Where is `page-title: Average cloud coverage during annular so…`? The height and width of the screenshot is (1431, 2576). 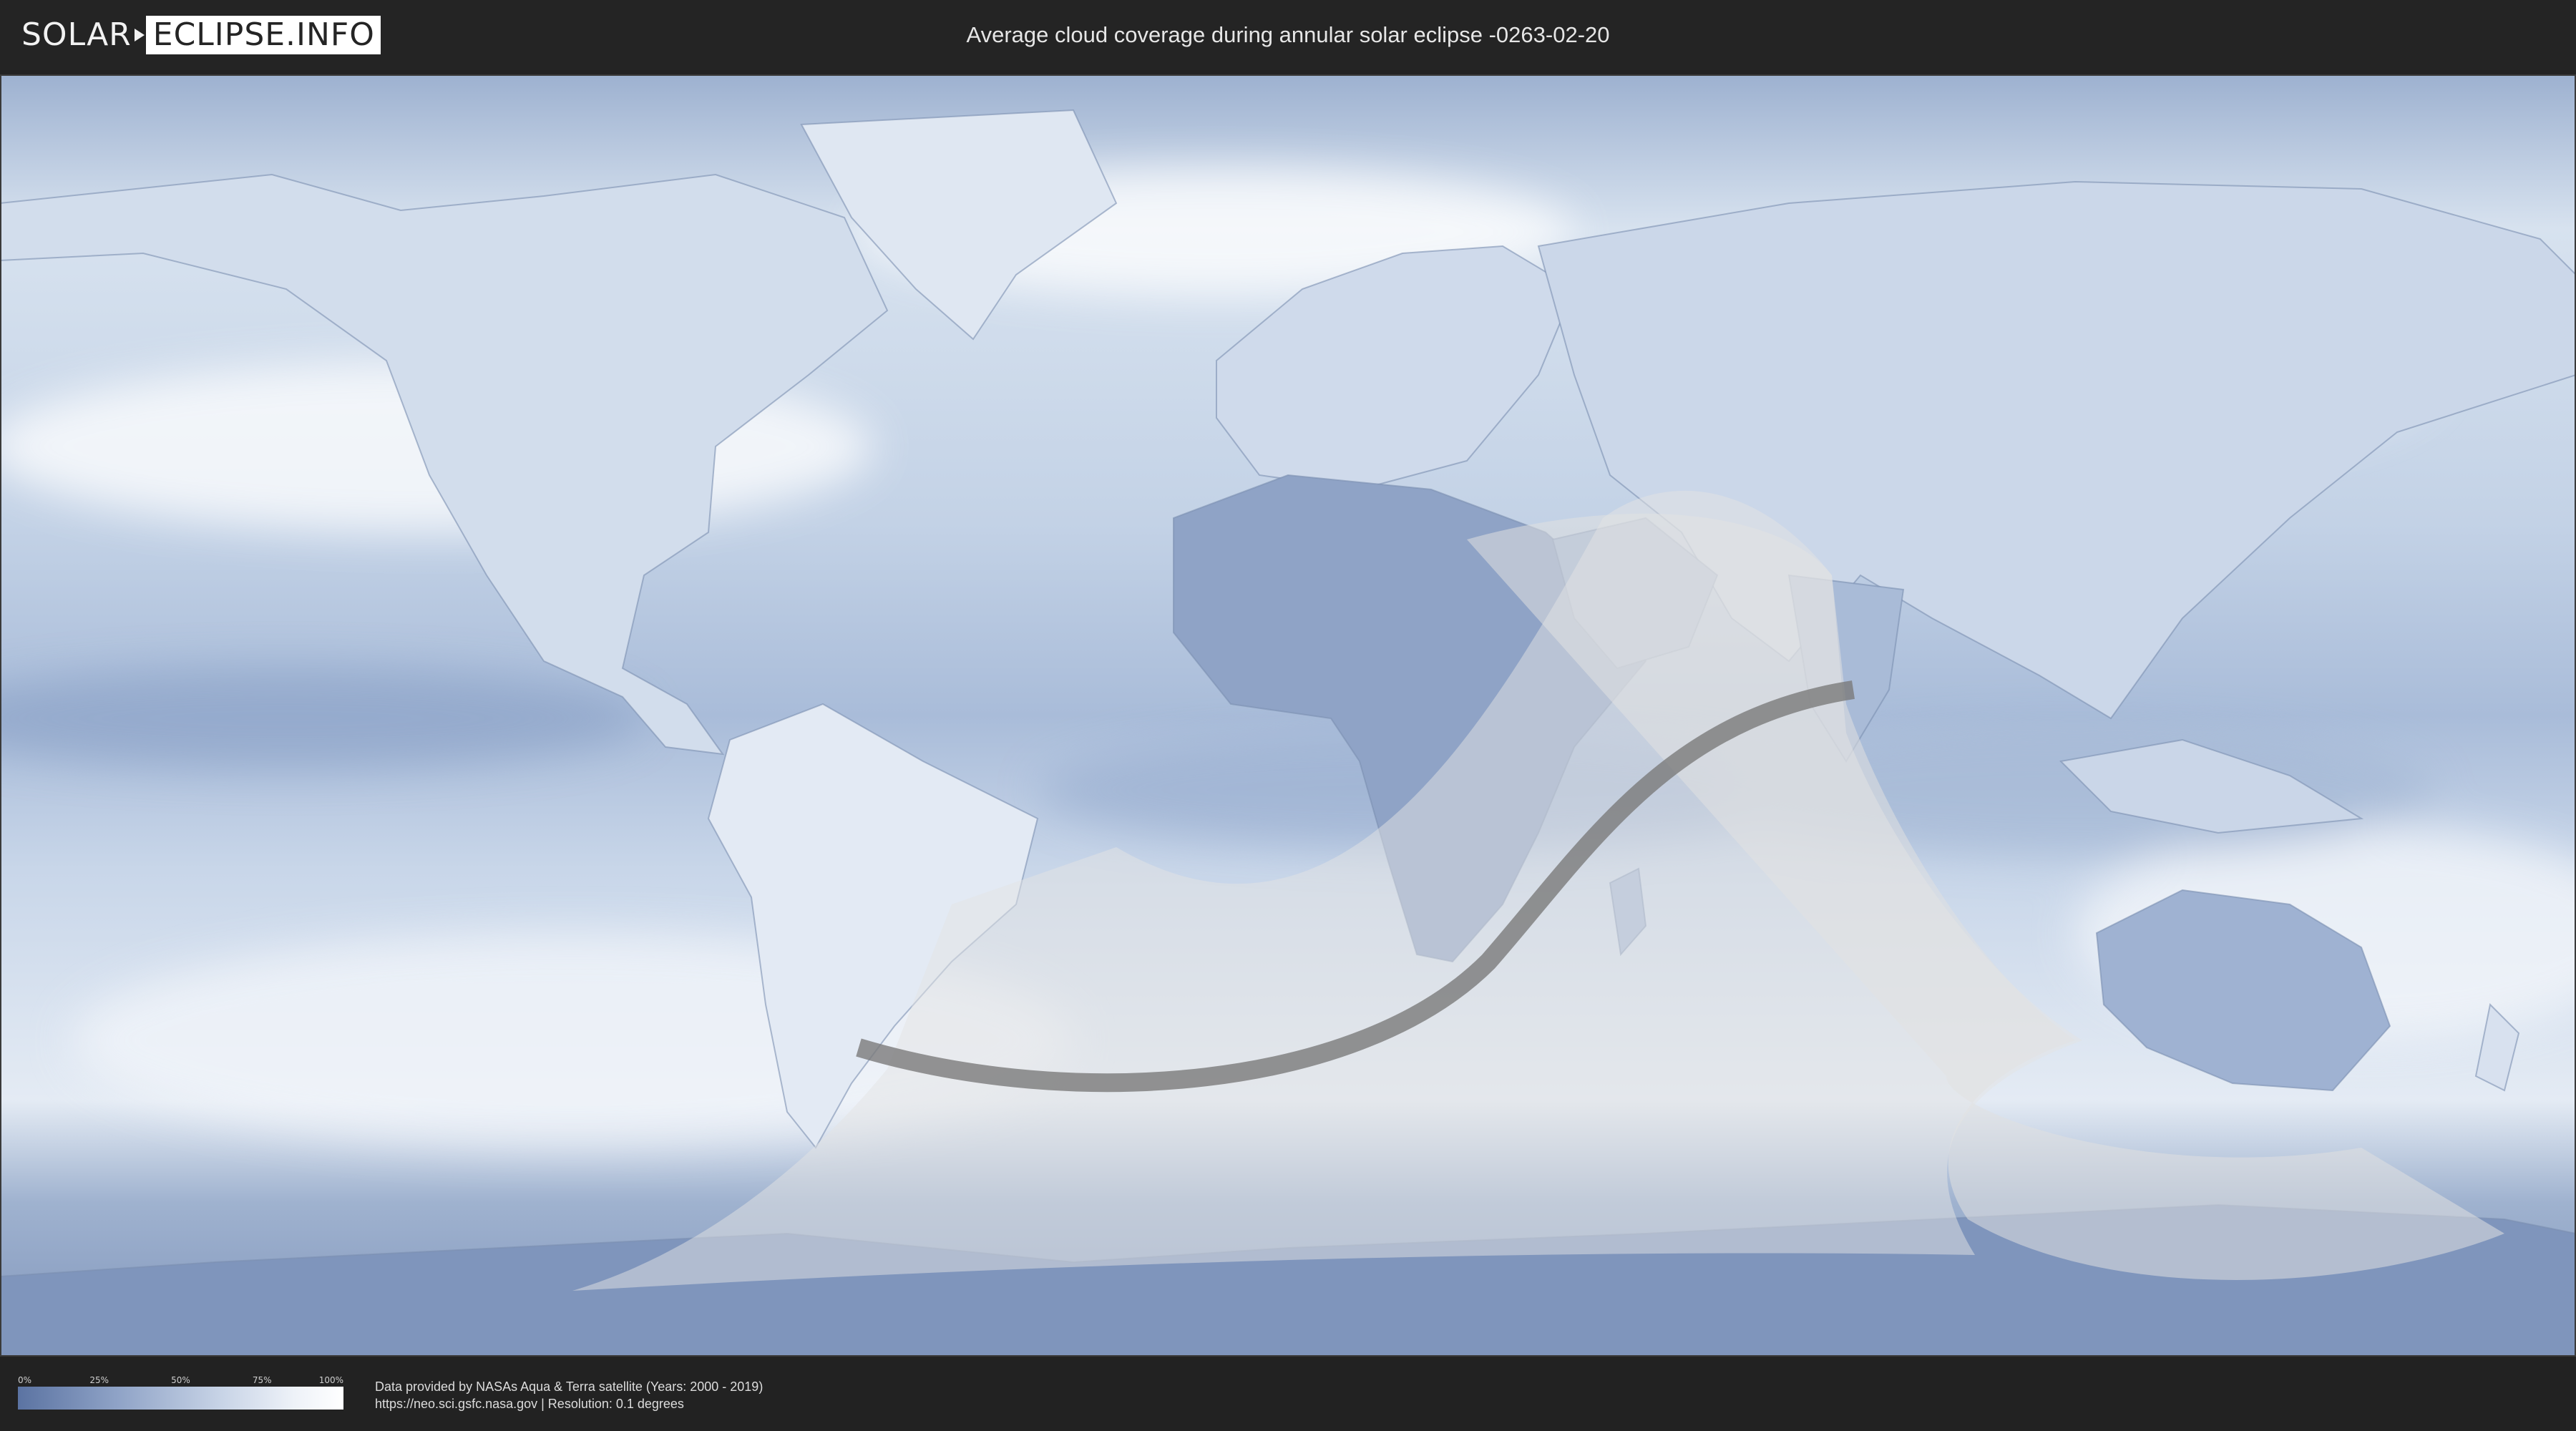
page-title: Average cloud coverage during annular so… is located at coordinates (1288, 34).